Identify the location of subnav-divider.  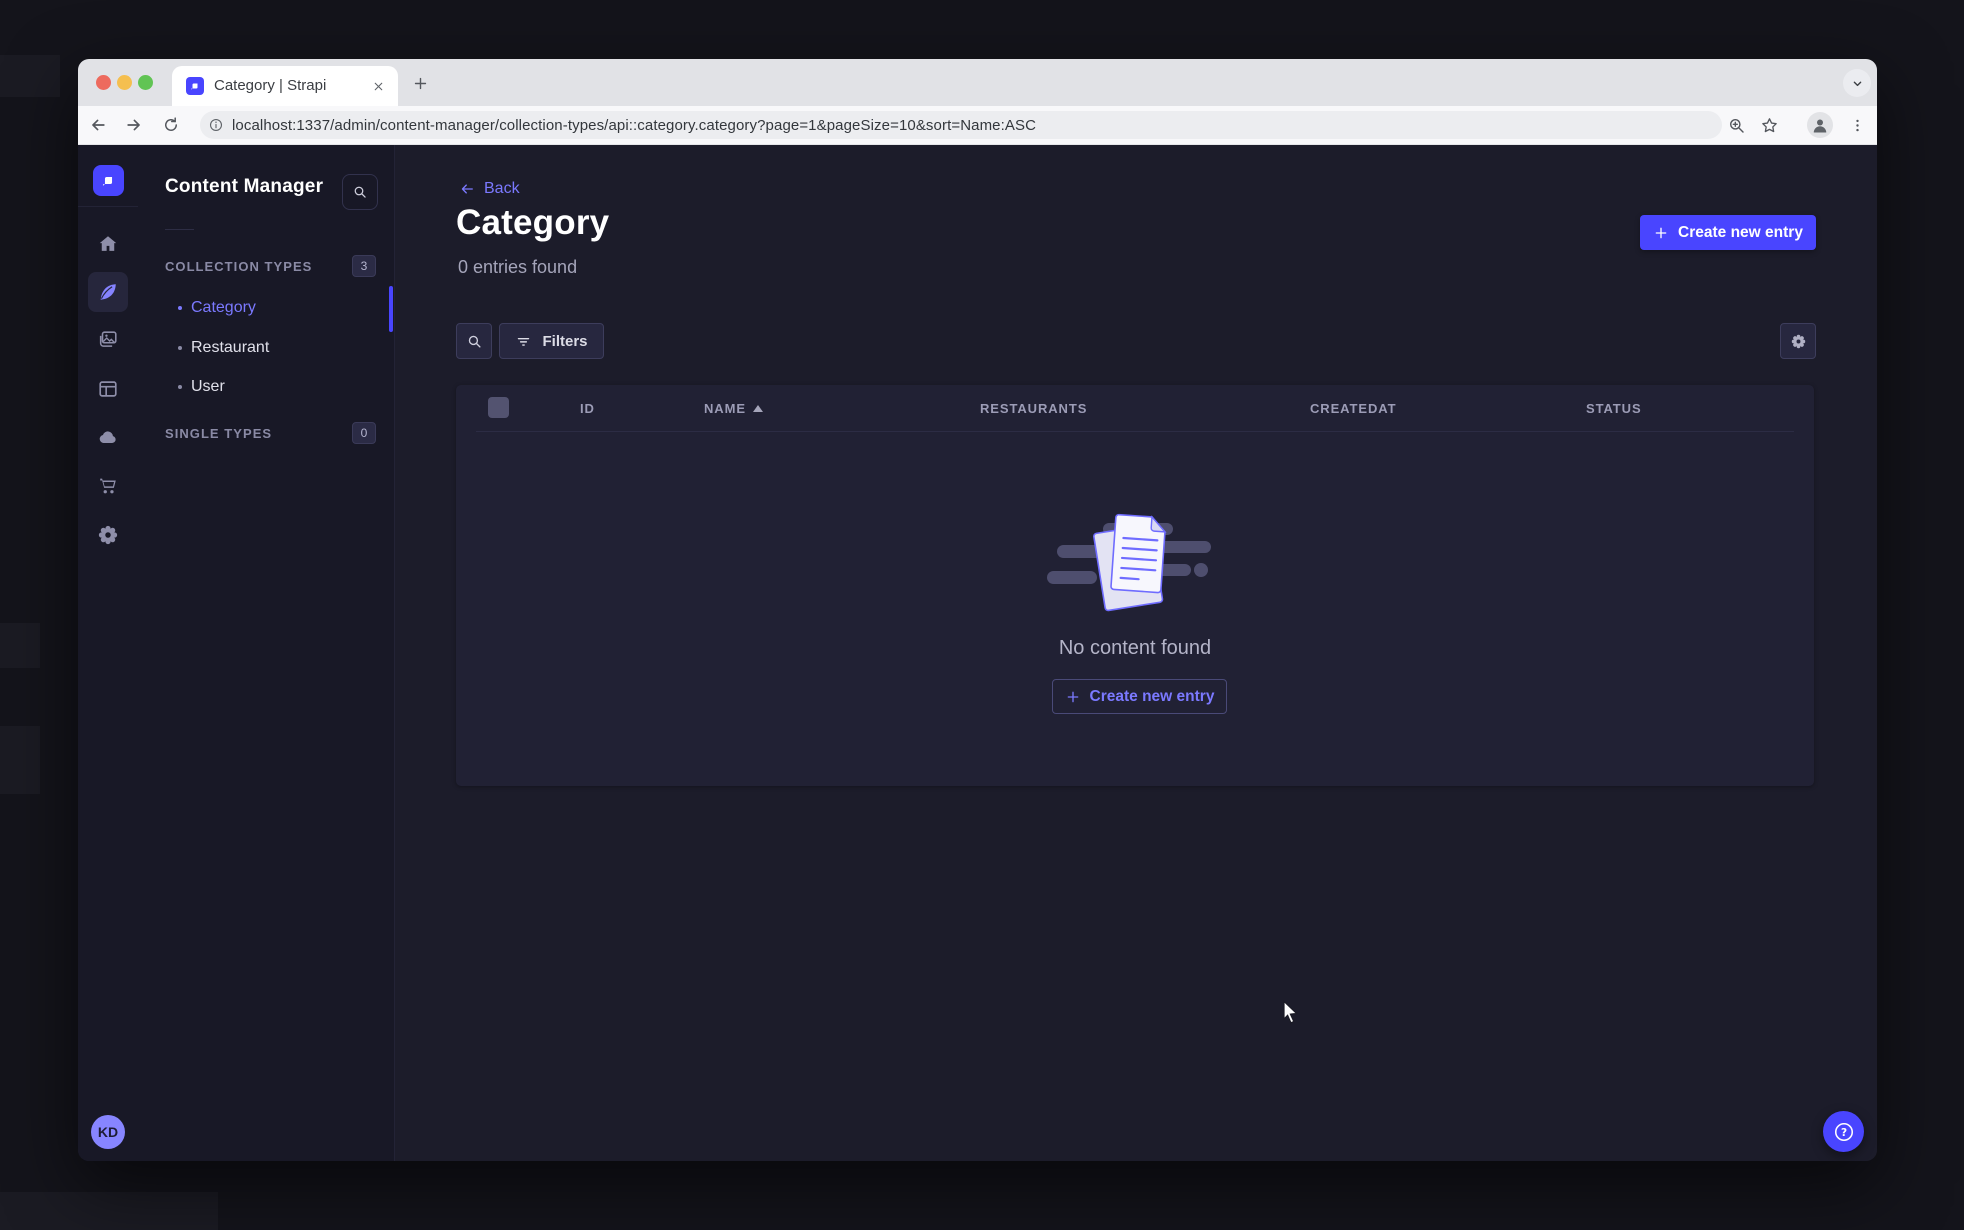
(179, 229).